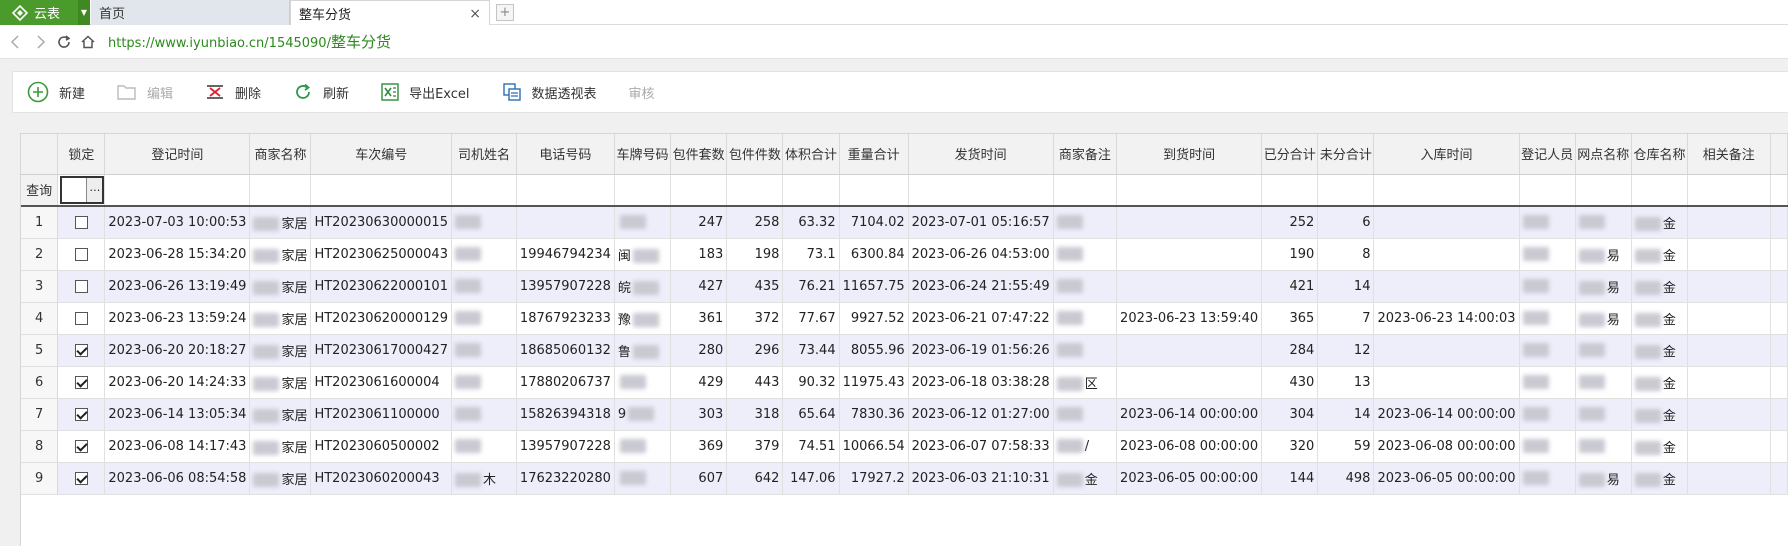 Image resolution: width=1788 pixels, height=546 pixels. Describe the element at coordinates (565, 318) in the screenshot. I see `cell-phone: 18767923233` at that location.